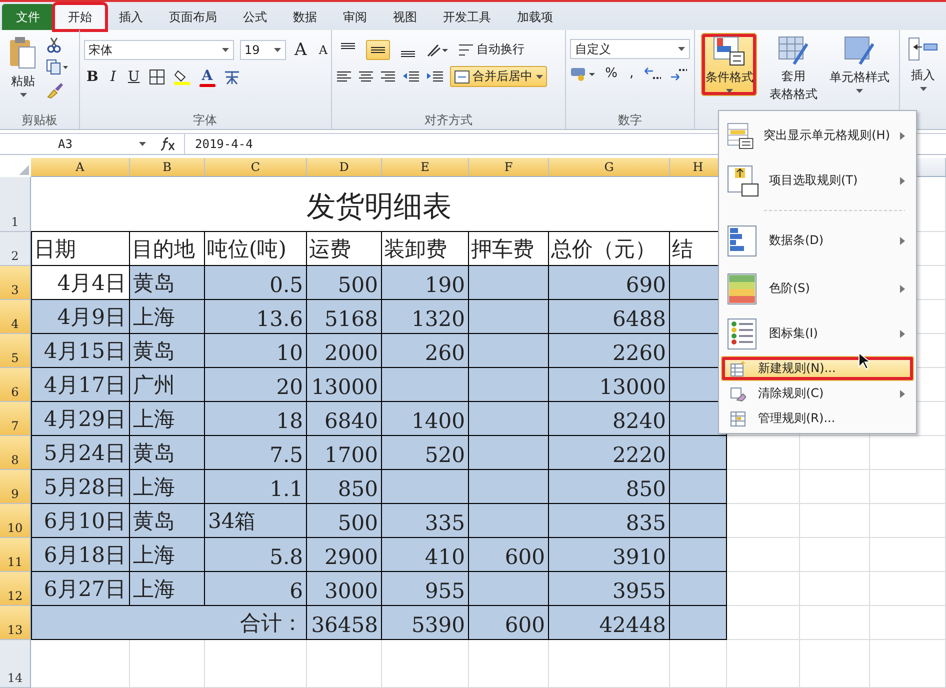 This screenshot has height=688, width=946. I want to click on row-header: 7, so click(15, 419).